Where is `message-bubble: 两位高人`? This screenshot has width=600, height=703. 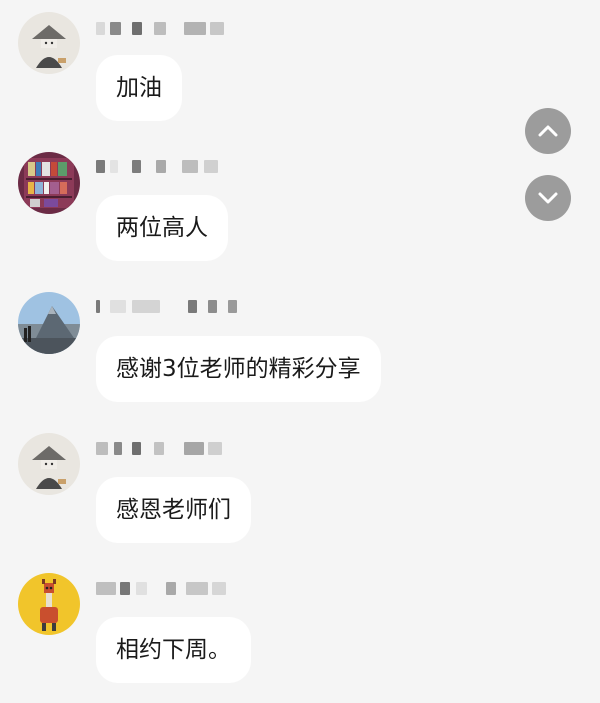
message-bubble: 两位高人 is located at coordinates (162, 228).